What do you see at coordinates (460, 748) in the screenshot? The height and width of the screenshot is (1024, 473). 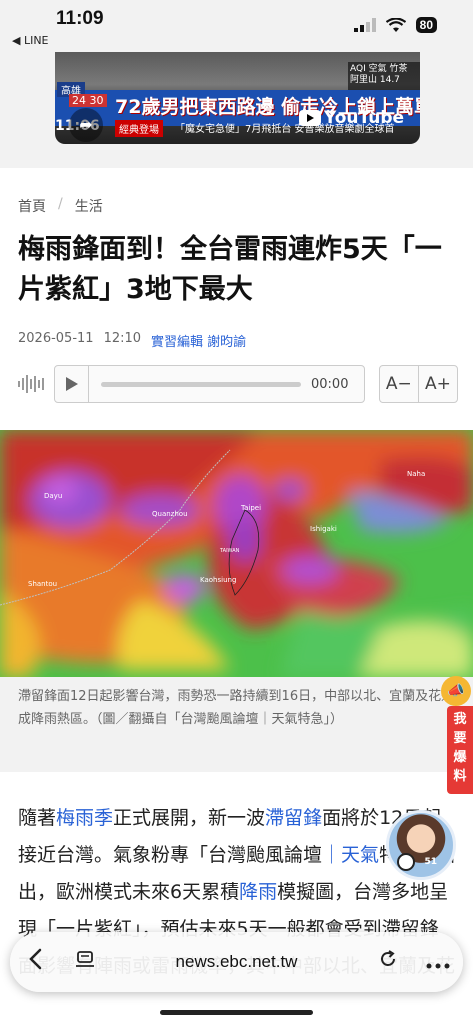 I see `feedback-label: 我要爆料` at bounding box center [460, 748].